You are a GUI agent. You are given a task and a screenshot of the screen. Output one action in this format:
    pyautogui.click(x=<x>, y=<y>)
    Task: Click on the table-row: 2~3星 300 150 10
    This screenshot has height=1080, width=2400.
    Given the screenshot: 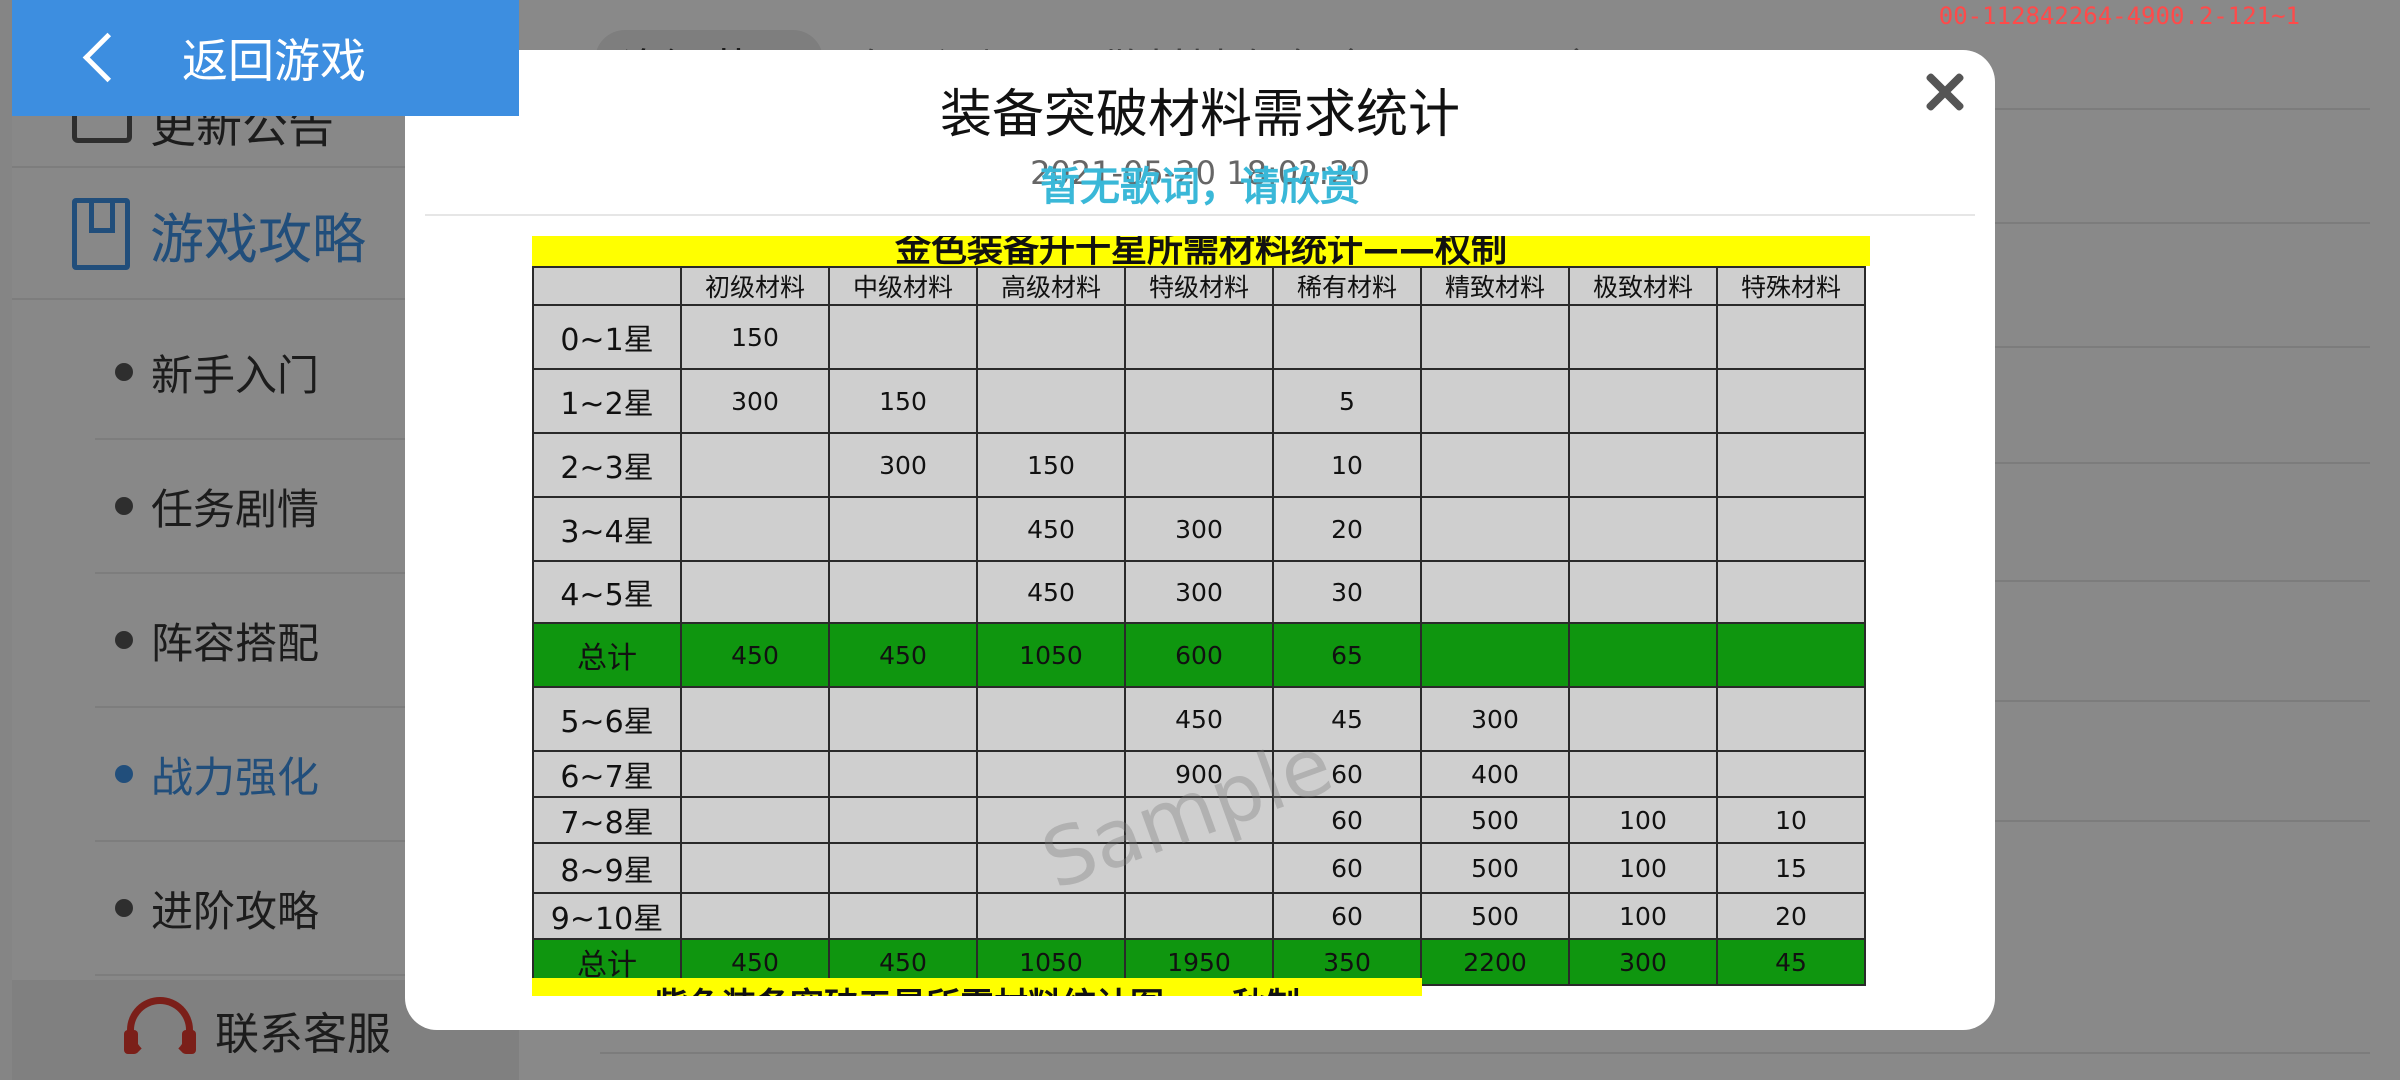 What is the action you would take?
    pyautogui.click(x=1199, y=465)
    